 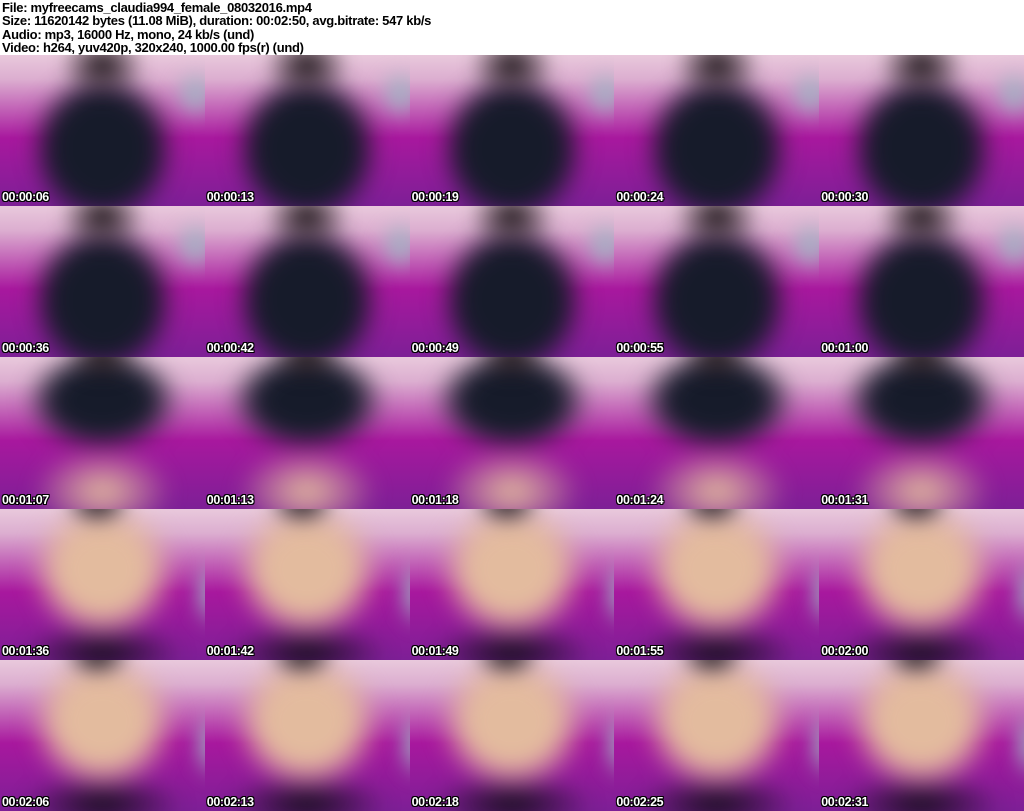 What do you see at coordinates (717, 735) in the screenshot?
I see `video-thumbnail: 00:02:25` at bounding box center [717, 735].